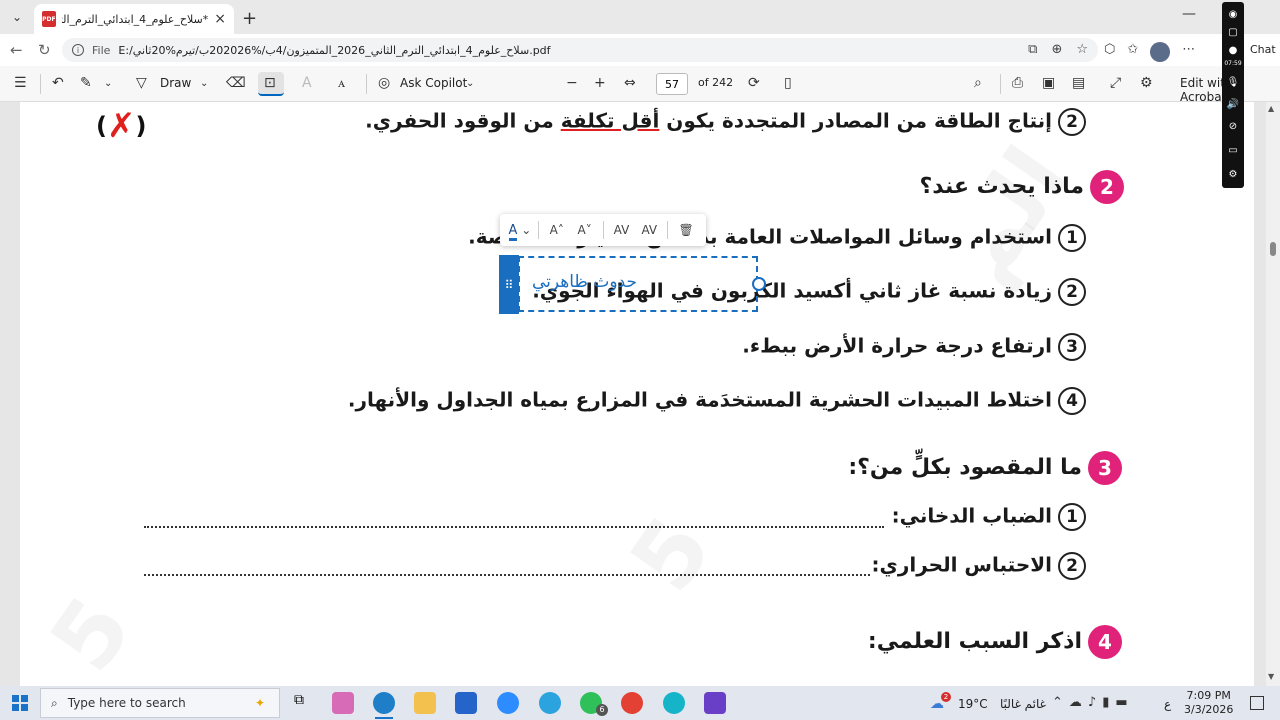 Image resolution: width=1280 pixels, height=720 pixels. I want to click on copilot-app-icon, so click(343, 703).